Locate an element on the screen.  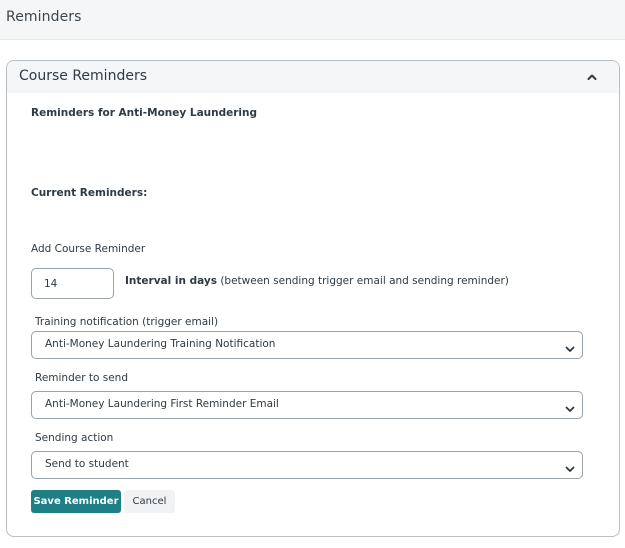
cancel-button: Cancel is located at coordinates (149, 501).